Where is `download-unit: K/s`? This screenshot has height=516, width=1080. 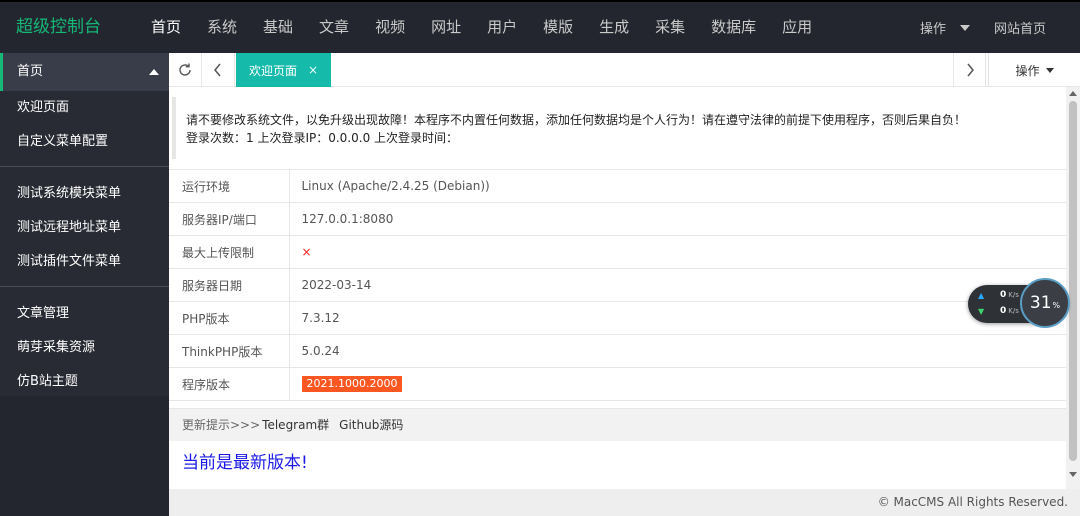 download-unit: K/s is located at coordinates (1013, 311).